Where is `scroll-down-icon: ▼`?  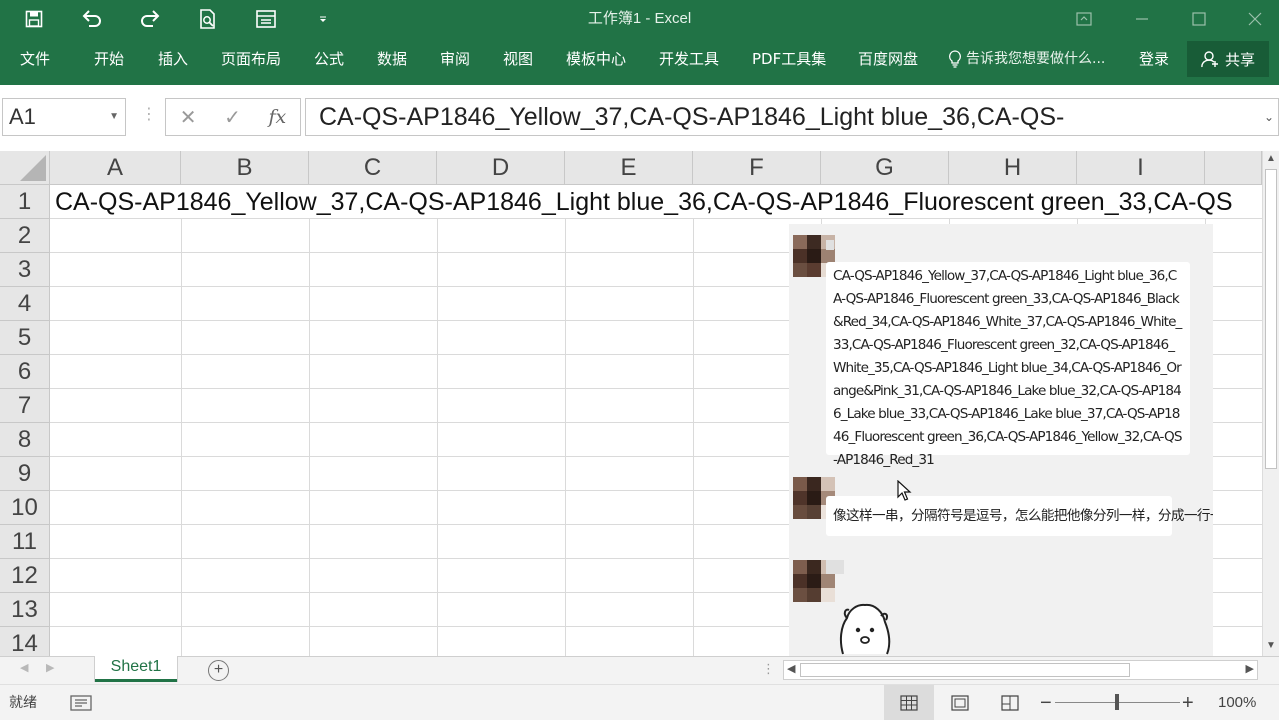
scroll-down-icon: ▼ is located at coordinates (1271, 645).